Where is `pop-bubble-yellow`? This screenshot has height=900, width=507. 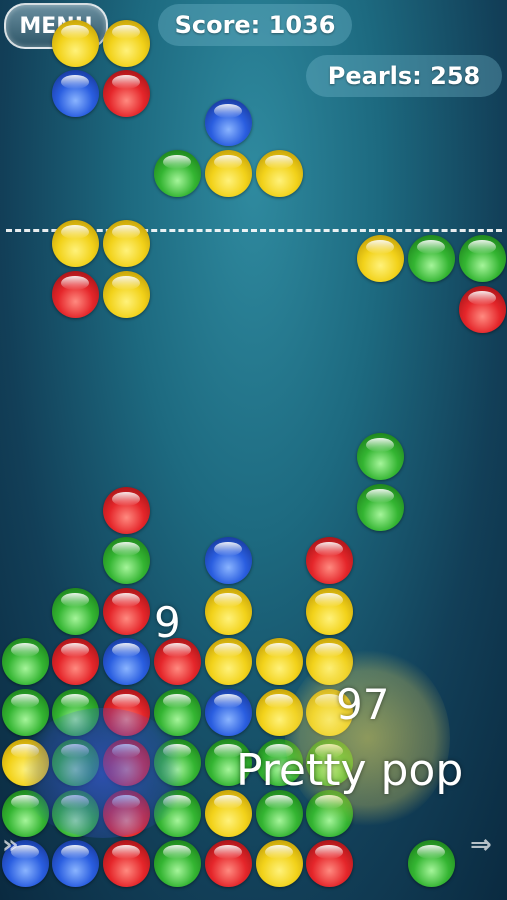
pop-bubble-yellow is located at coordinates (367, 738).